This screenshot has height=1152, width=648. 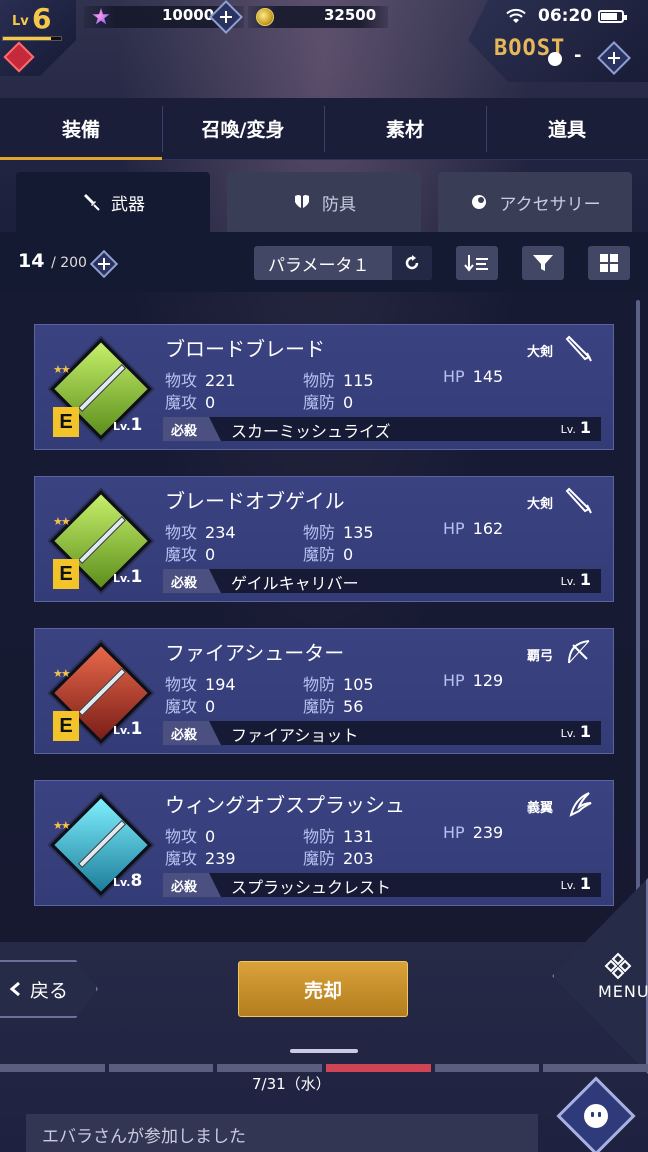 I want to click on subtab-armor: 防具, so click(x=324, y=202).